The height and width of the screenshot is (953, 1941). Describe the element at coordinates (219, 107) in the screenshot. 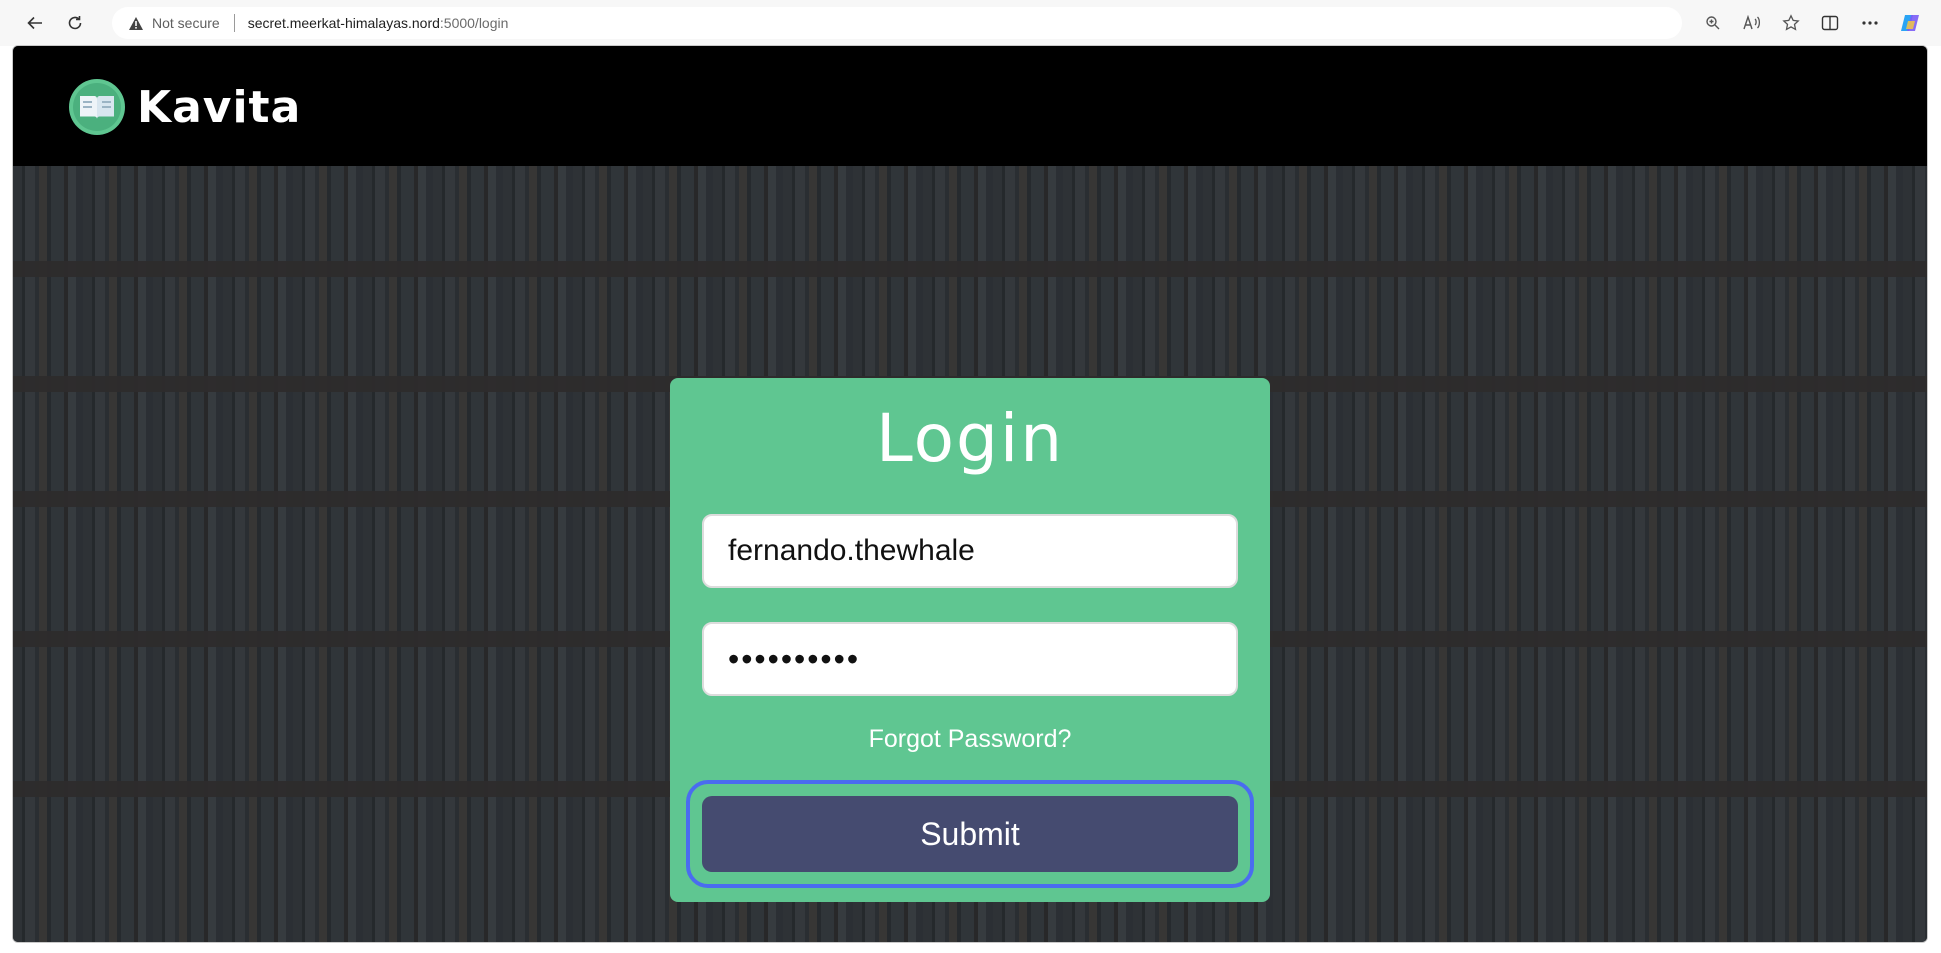

I see `app-name: Kavita` at that location.